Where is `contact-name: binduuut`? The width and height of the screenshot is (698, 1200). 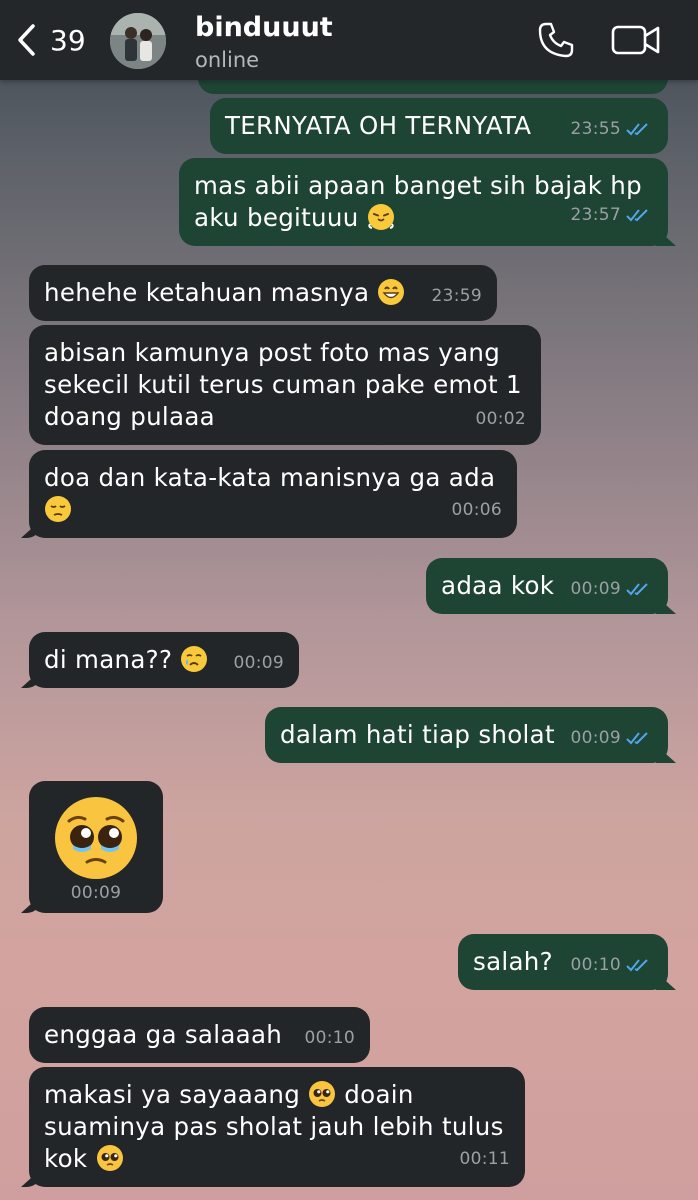
contact-name: binduuut is located at coordinates (264, 27).